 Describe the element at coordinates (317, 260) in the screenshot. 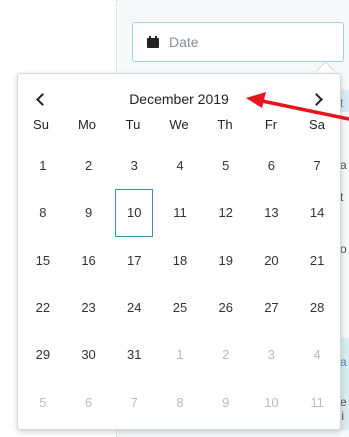

I see `day-cell: 21` at that location.